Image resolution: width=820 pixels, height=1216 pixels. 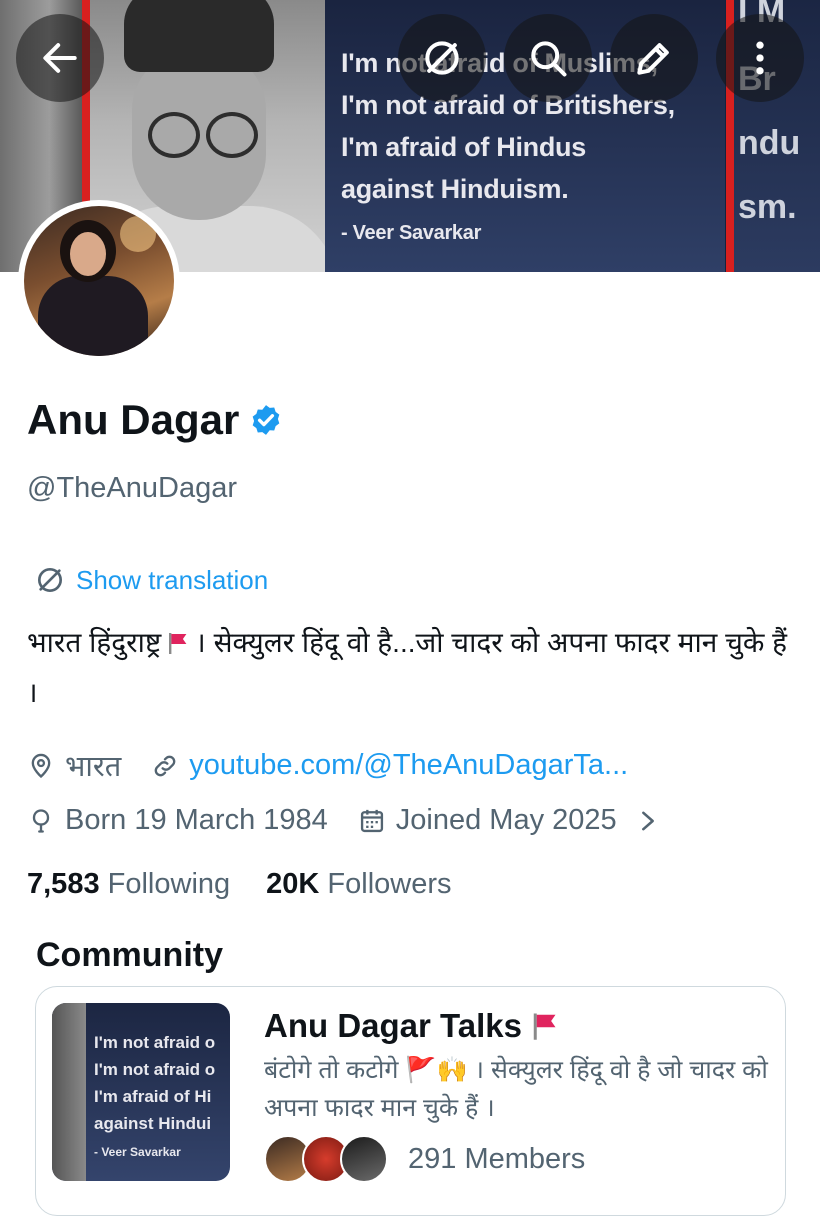 I want to click on birthday-text: Born 19 March 1984, so click(x=196, y=820).